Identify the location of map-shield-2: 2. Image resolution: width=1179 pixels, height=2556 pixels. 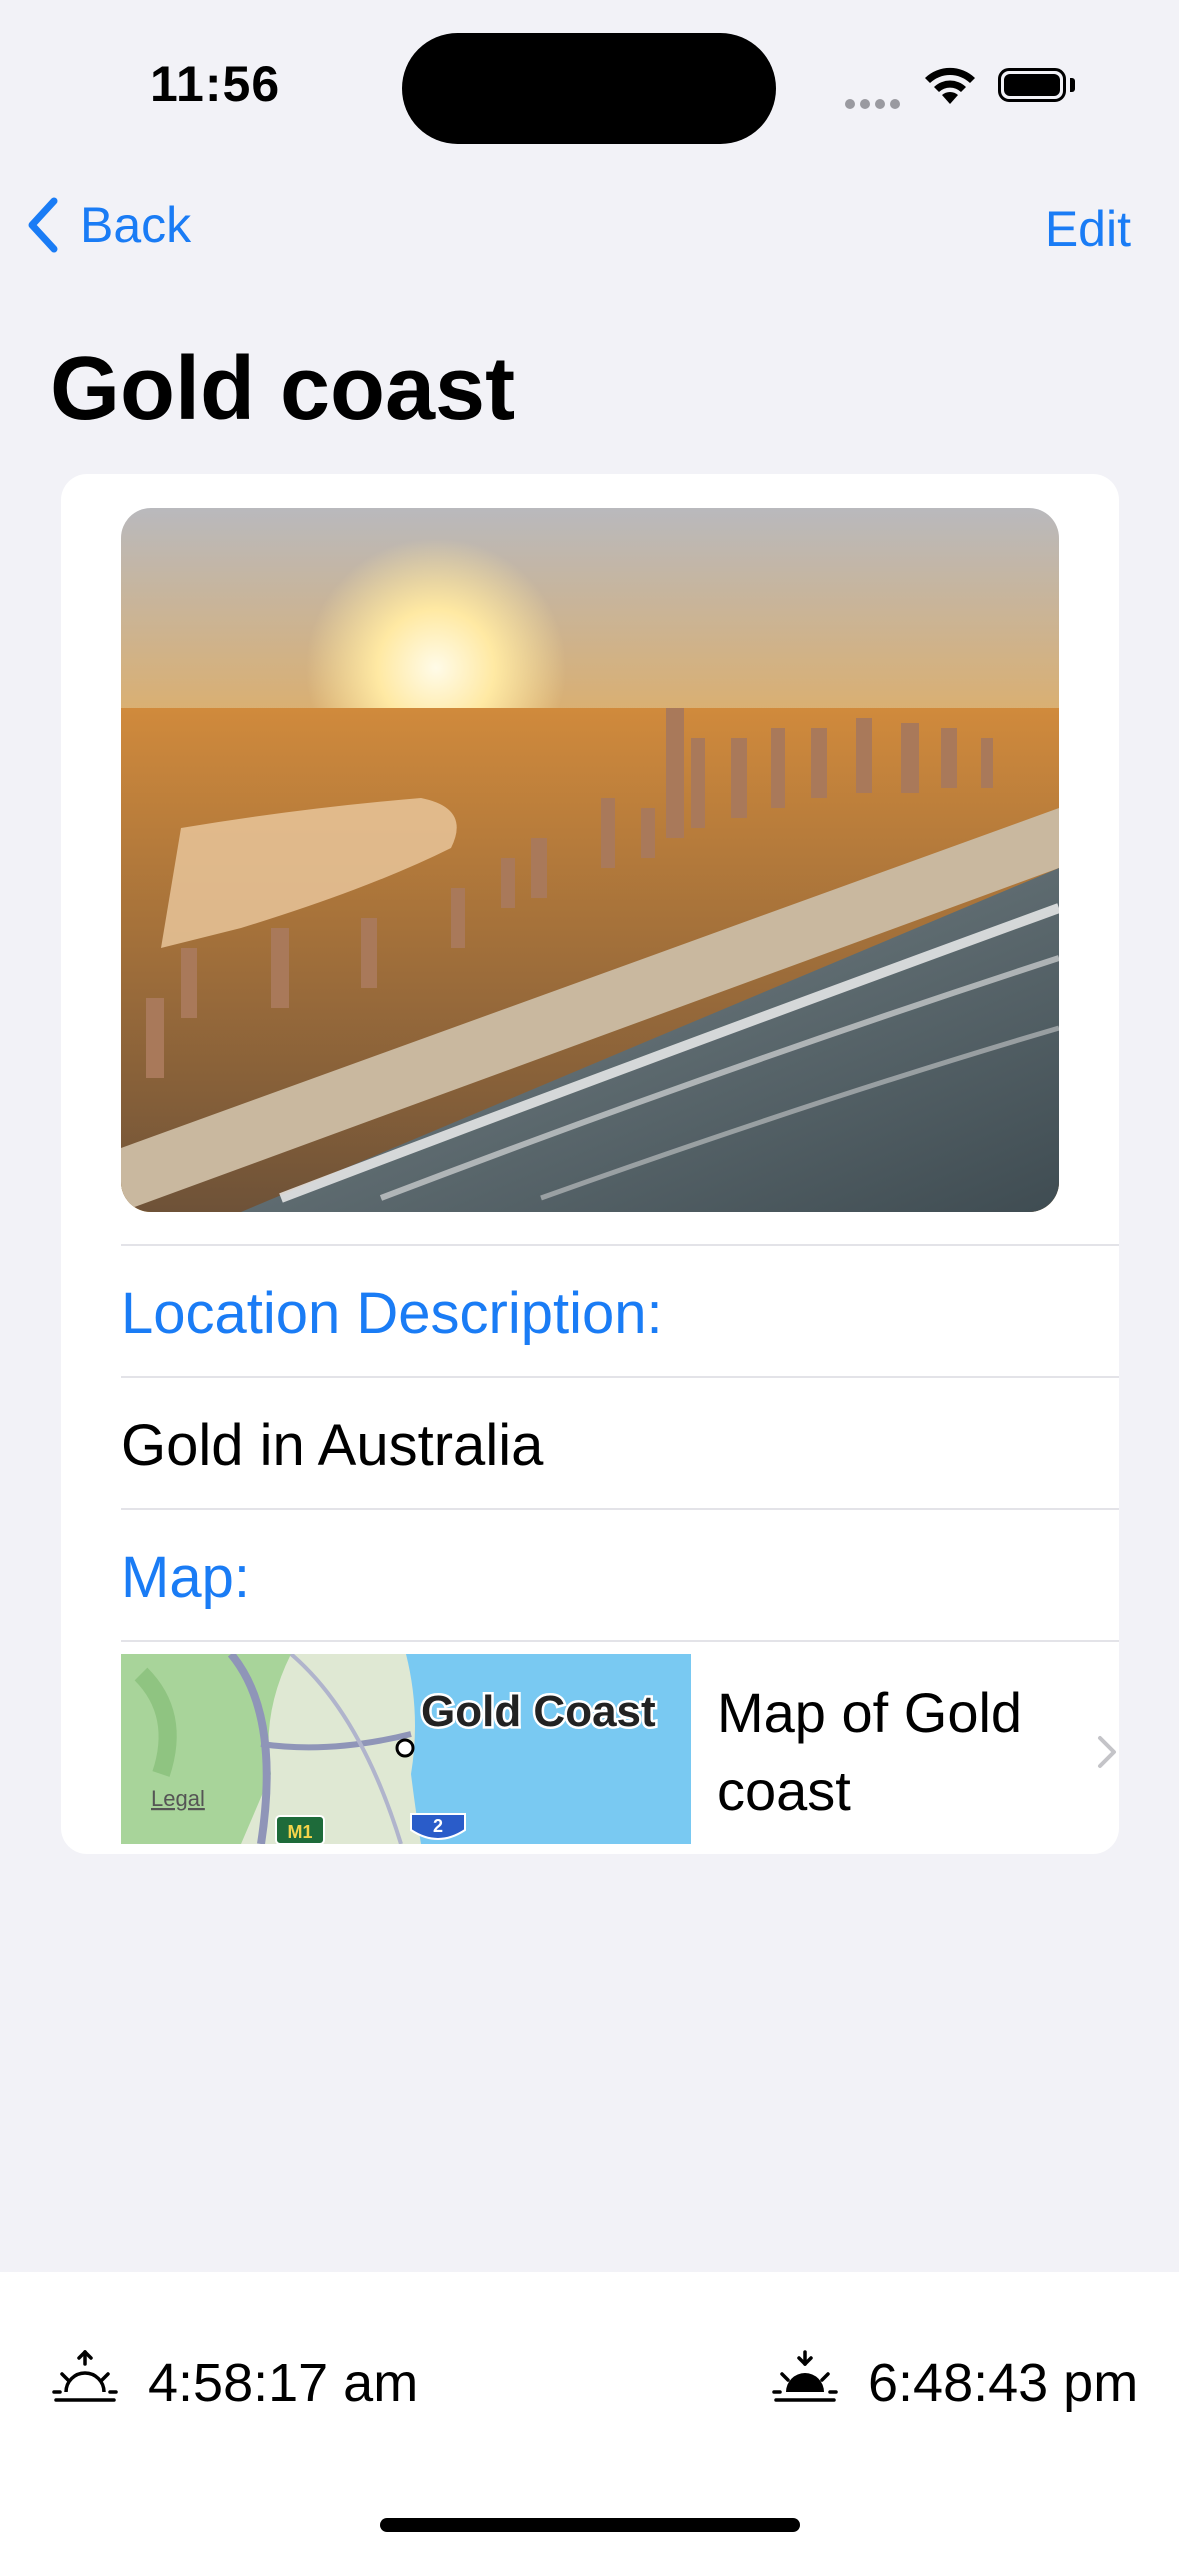
(438, 1826).